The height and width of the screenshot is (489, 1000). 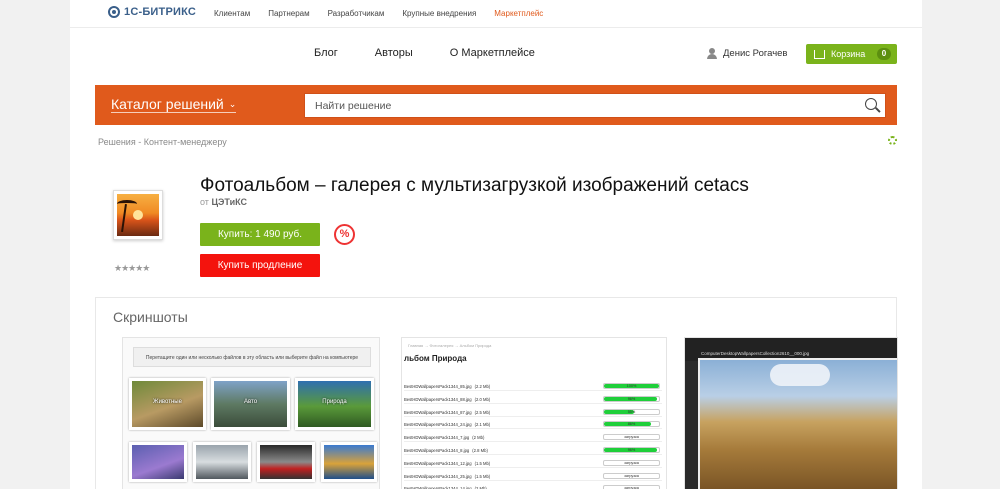 I want to click on photo-auto: Авто, so click(x=250, y=404).